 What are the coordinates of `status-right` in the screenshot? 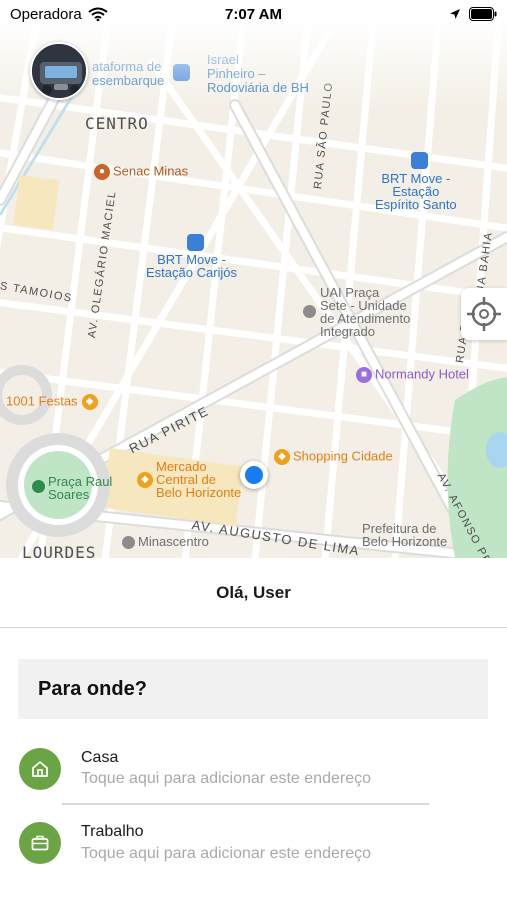 It's located at (473, 14).